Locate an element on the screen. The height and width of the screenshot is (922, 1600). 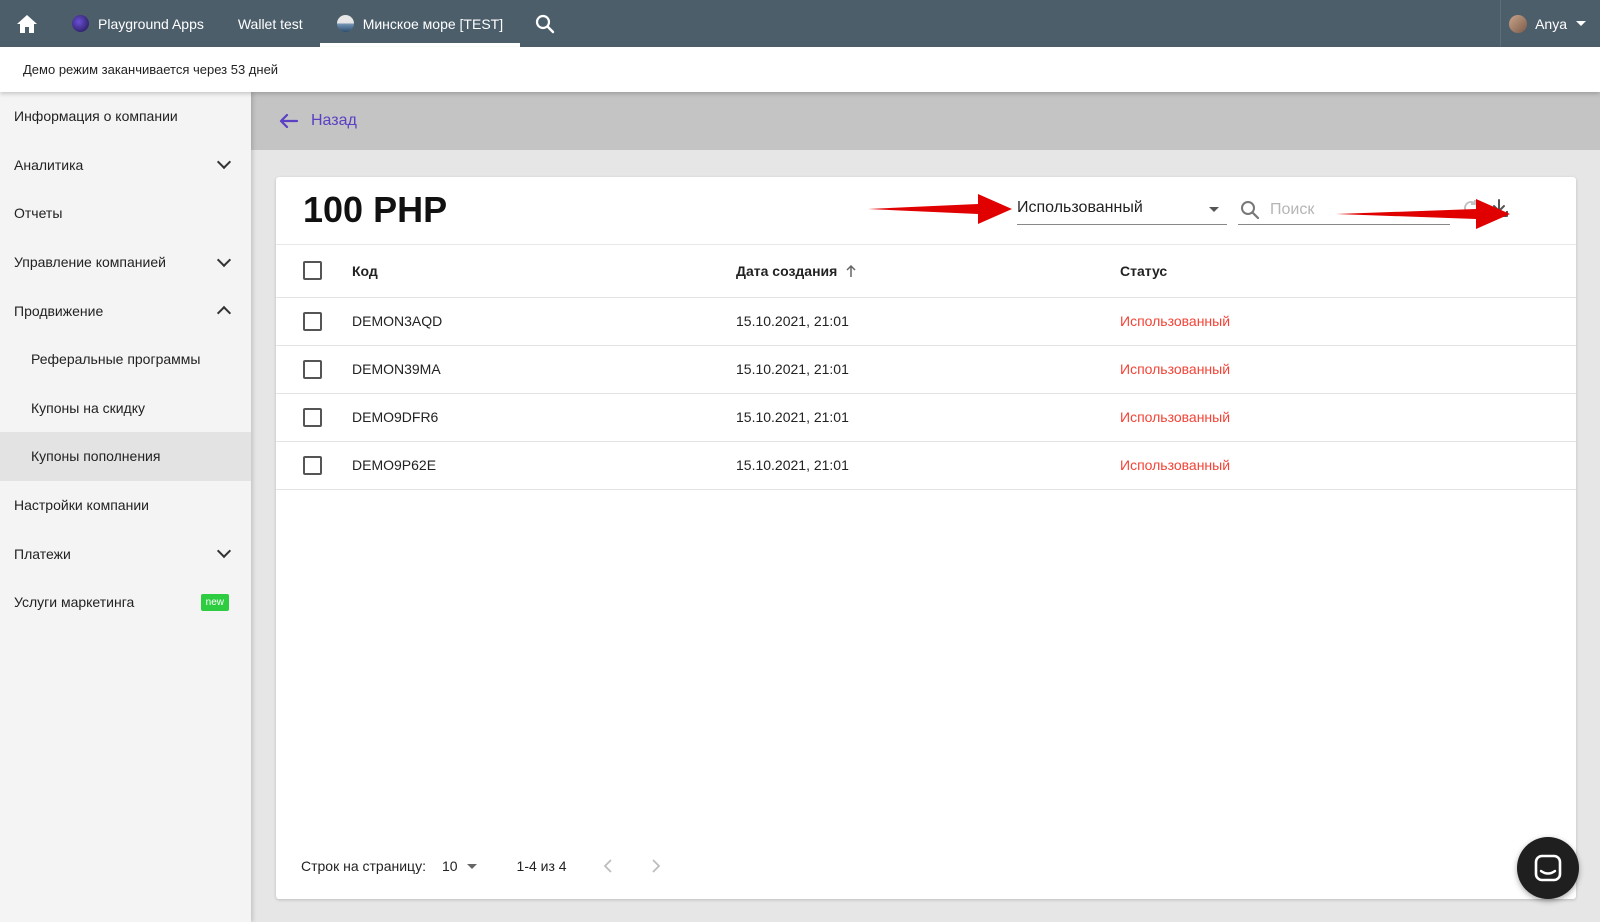
chevron-up-icon is located at coordinates (224, 313).